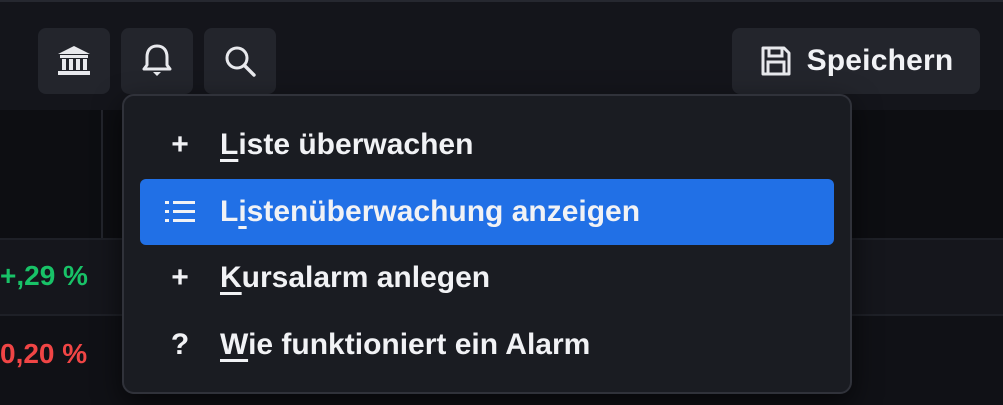 This screenshot has height=405, width=1003. I want to click on save-button: Speichern, so click(856, 61).